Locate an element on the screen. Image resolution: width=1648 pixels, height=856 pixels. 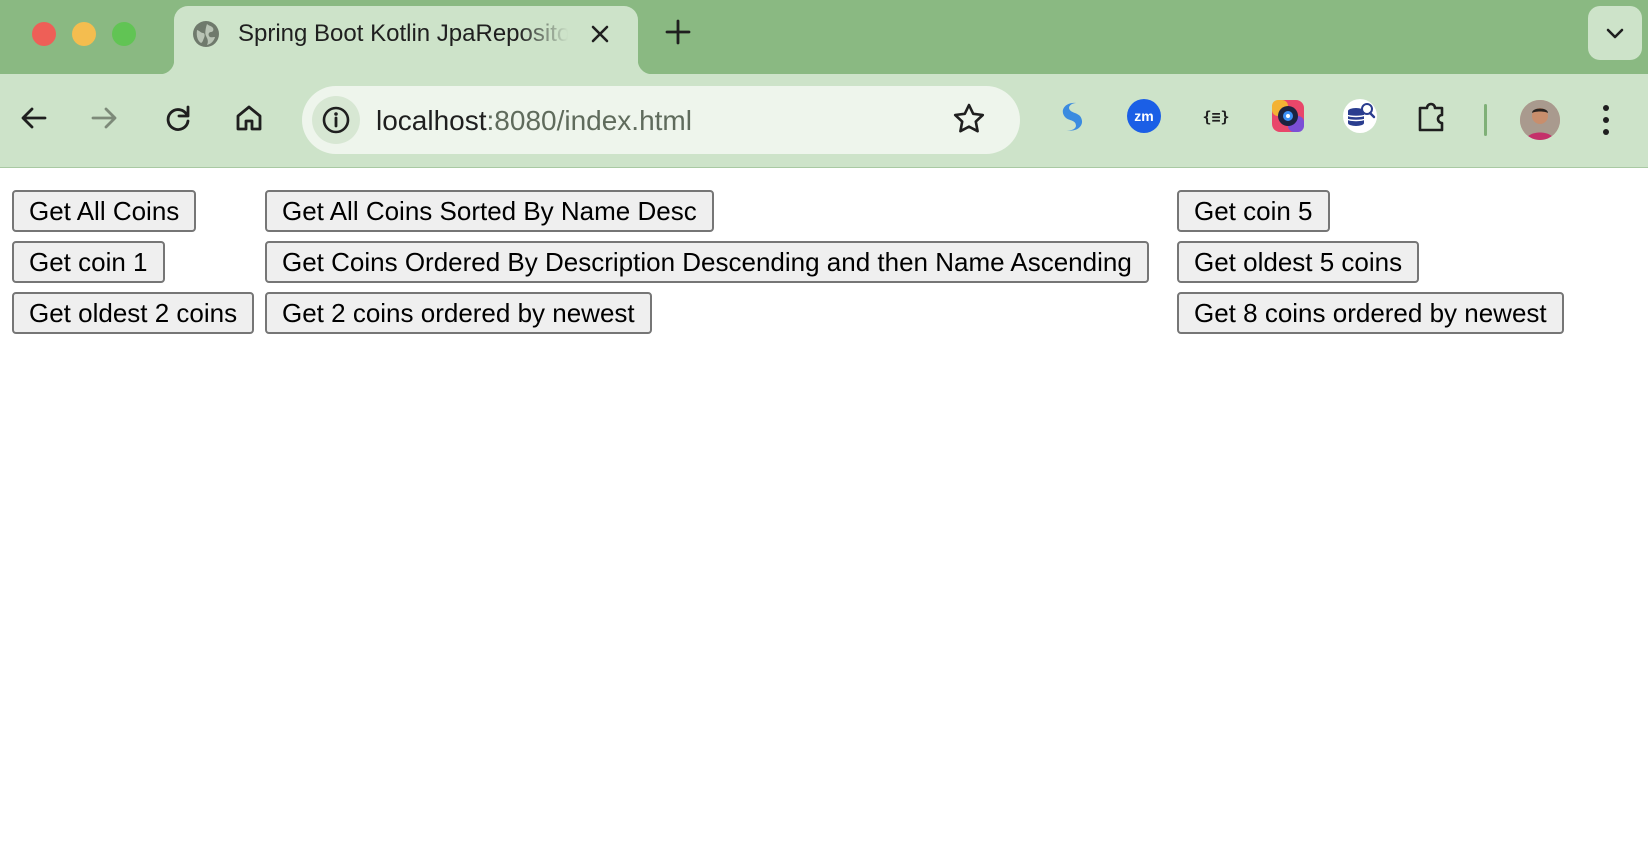
tab-search-button is located at coordinates (1615, 33).